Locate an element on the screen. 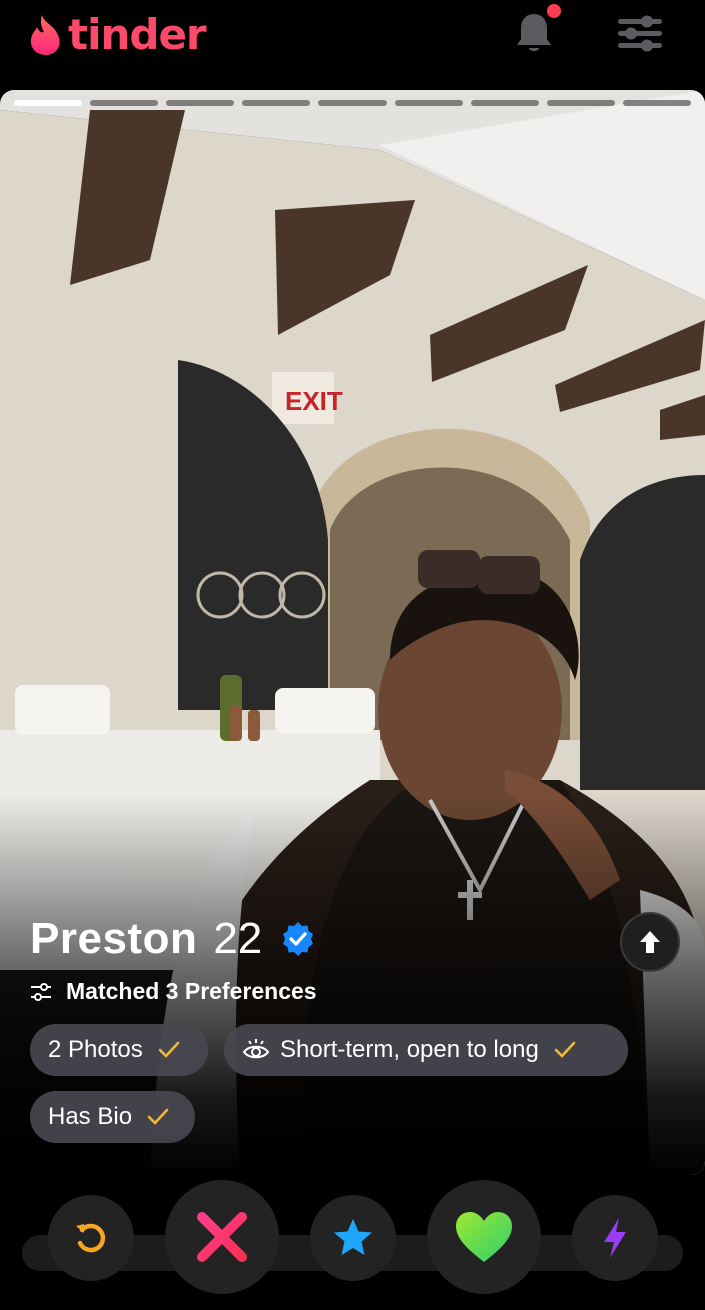  super-like-button is located at coordinates (353, 1238).